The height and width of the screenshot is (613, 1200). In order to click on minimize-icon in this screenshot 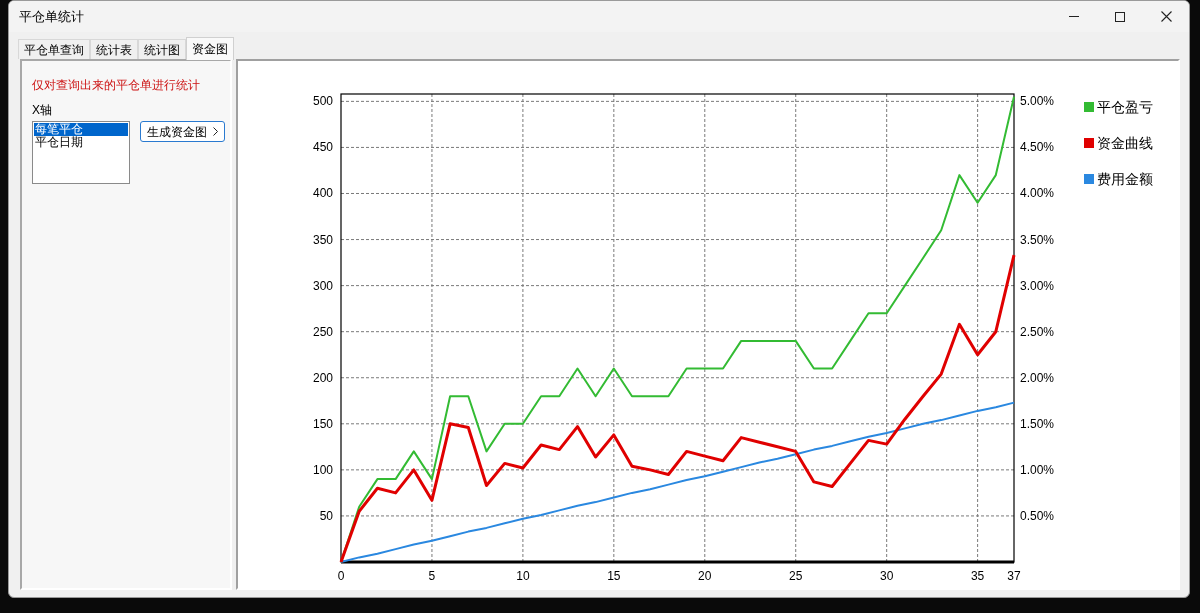, I will do `click(1074, 16)`.